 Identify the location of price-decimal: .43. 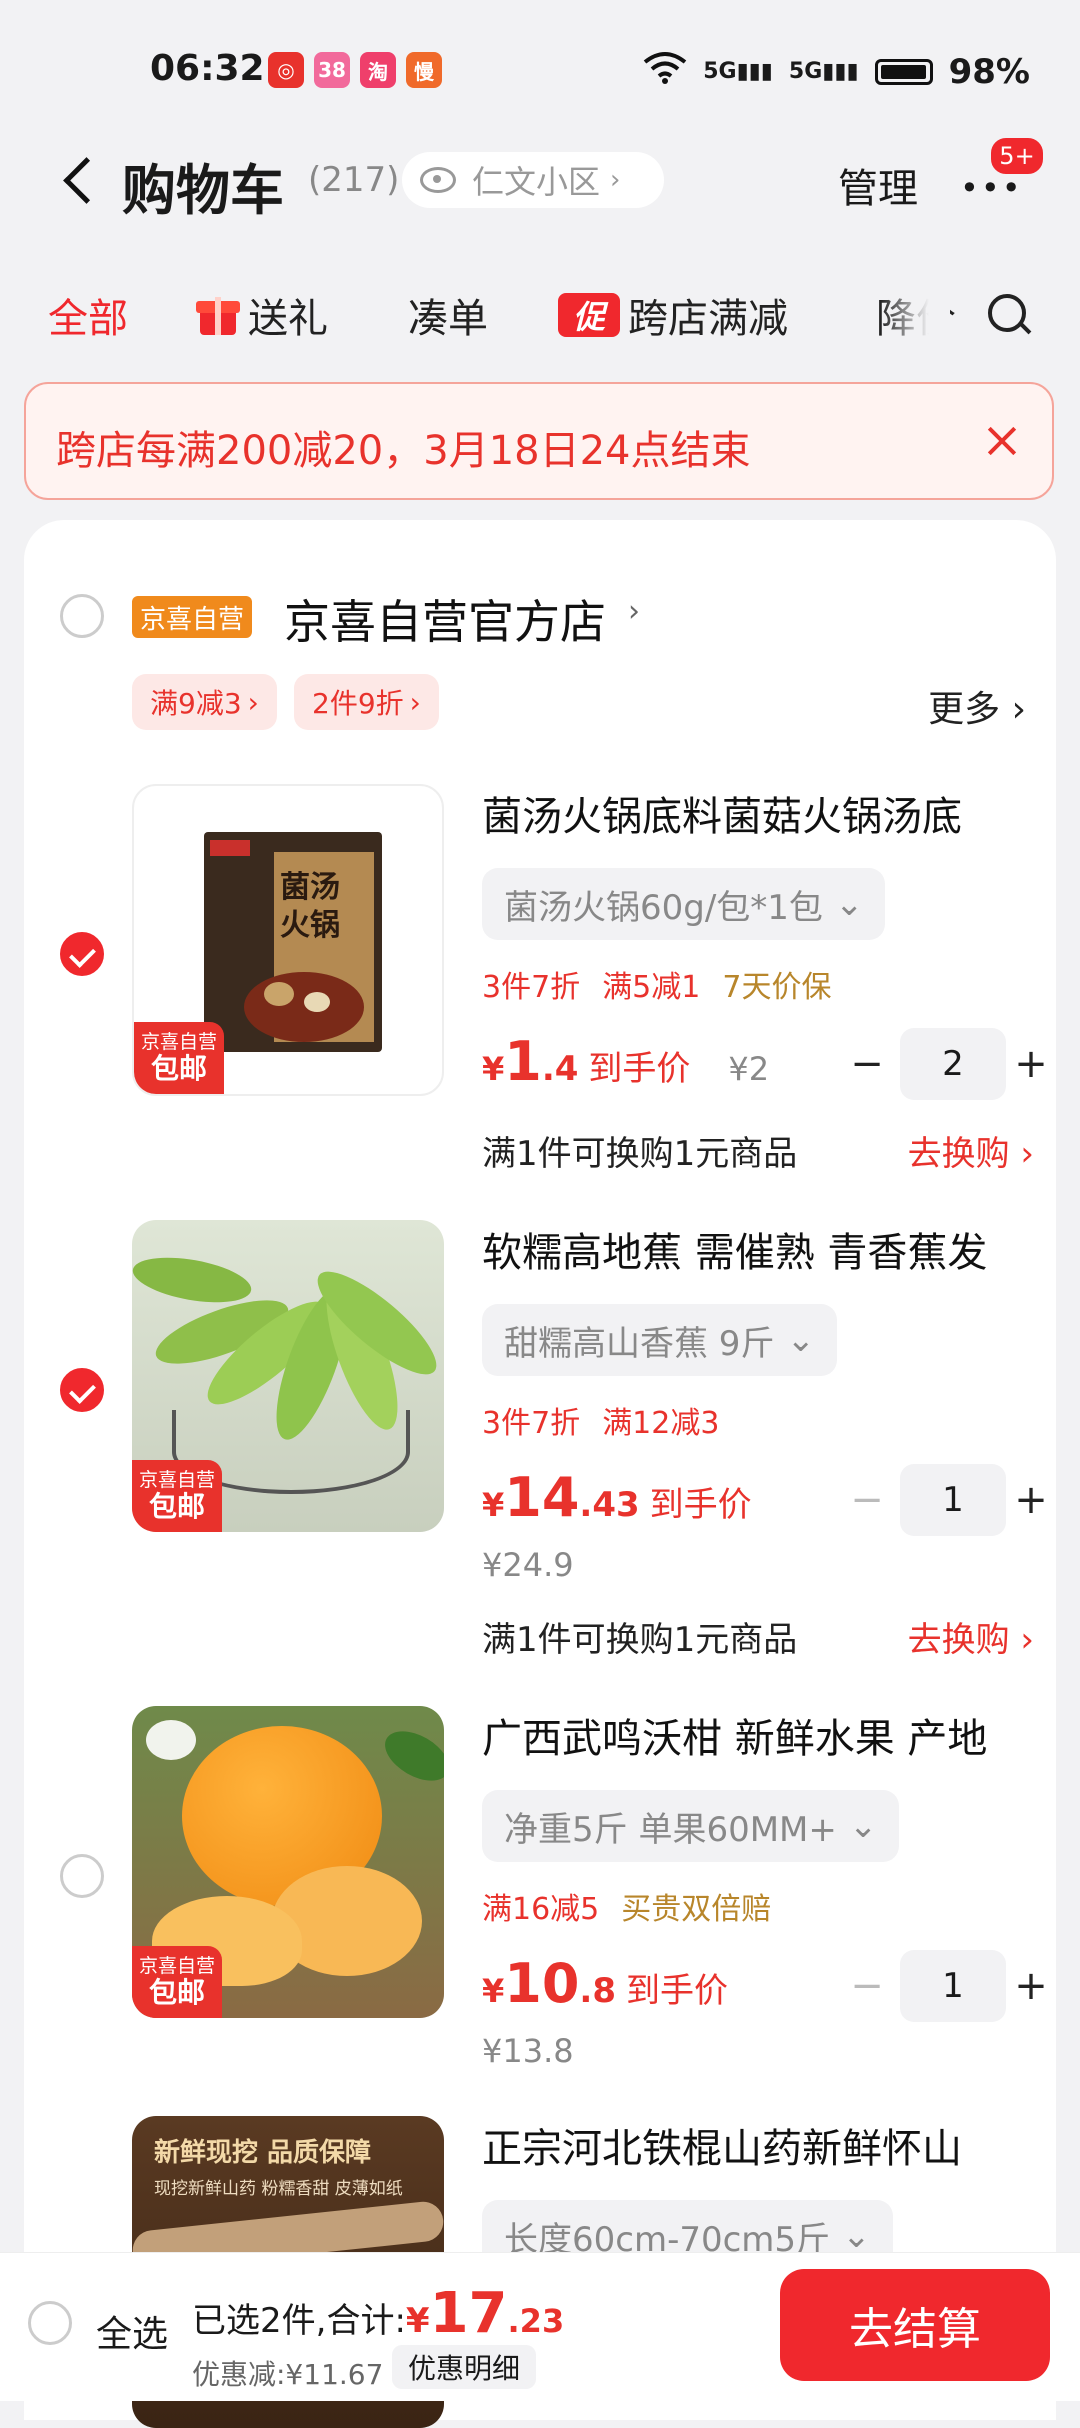
(609, 1505).